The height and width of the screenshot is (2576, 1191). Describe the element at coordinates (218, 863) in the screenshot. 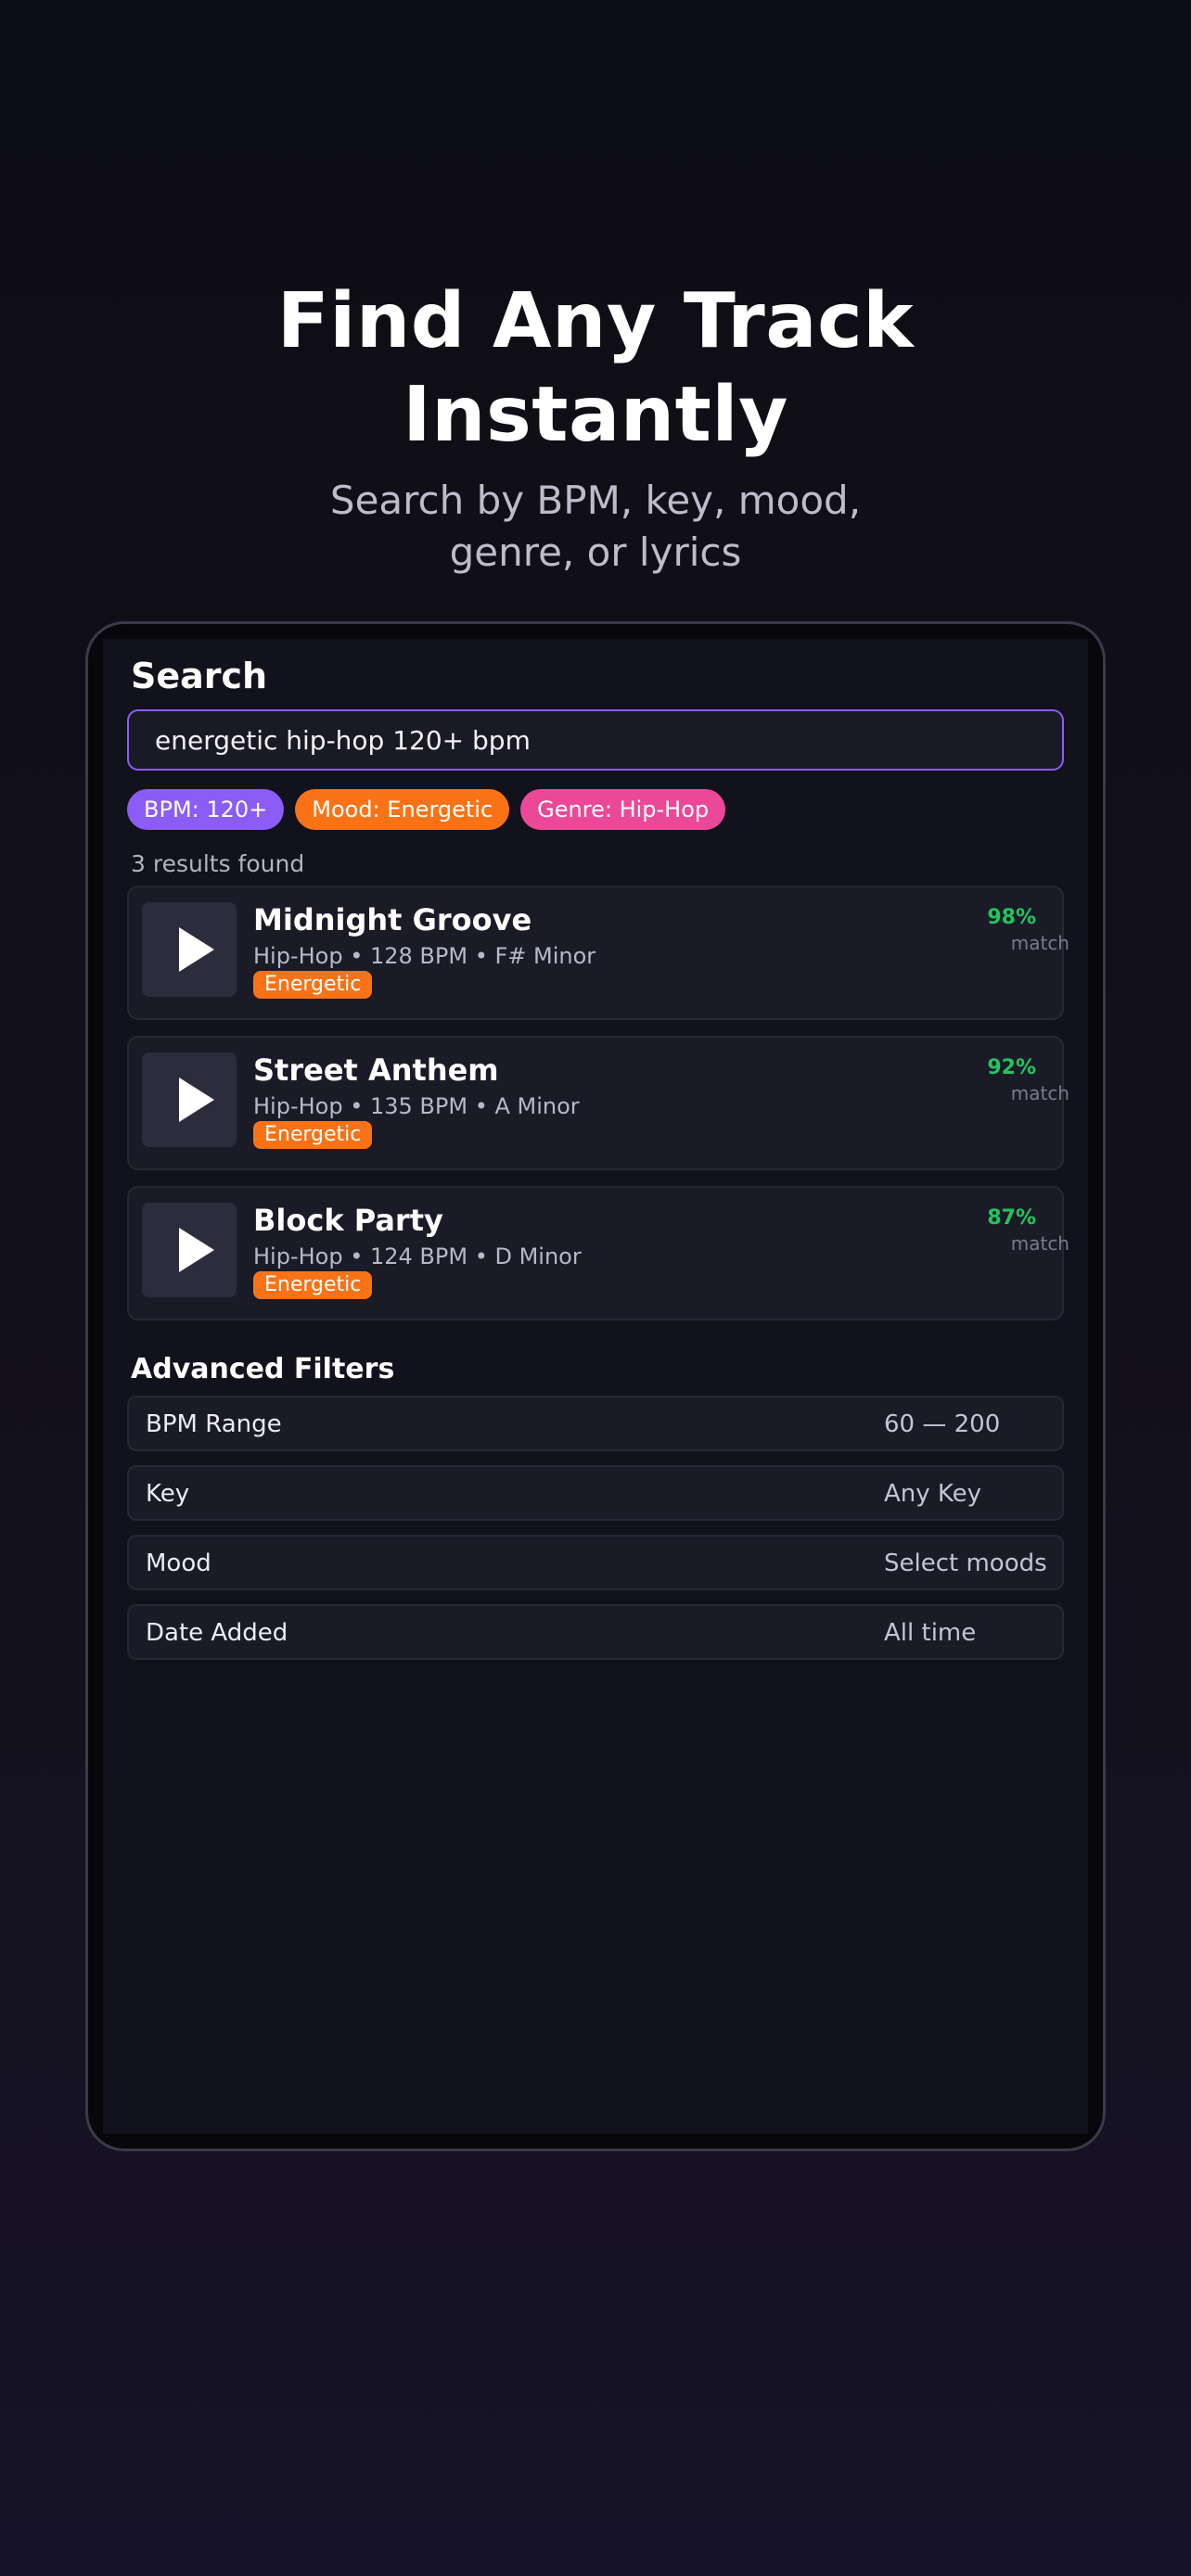

I see `results-count: 3 results found` at that location.